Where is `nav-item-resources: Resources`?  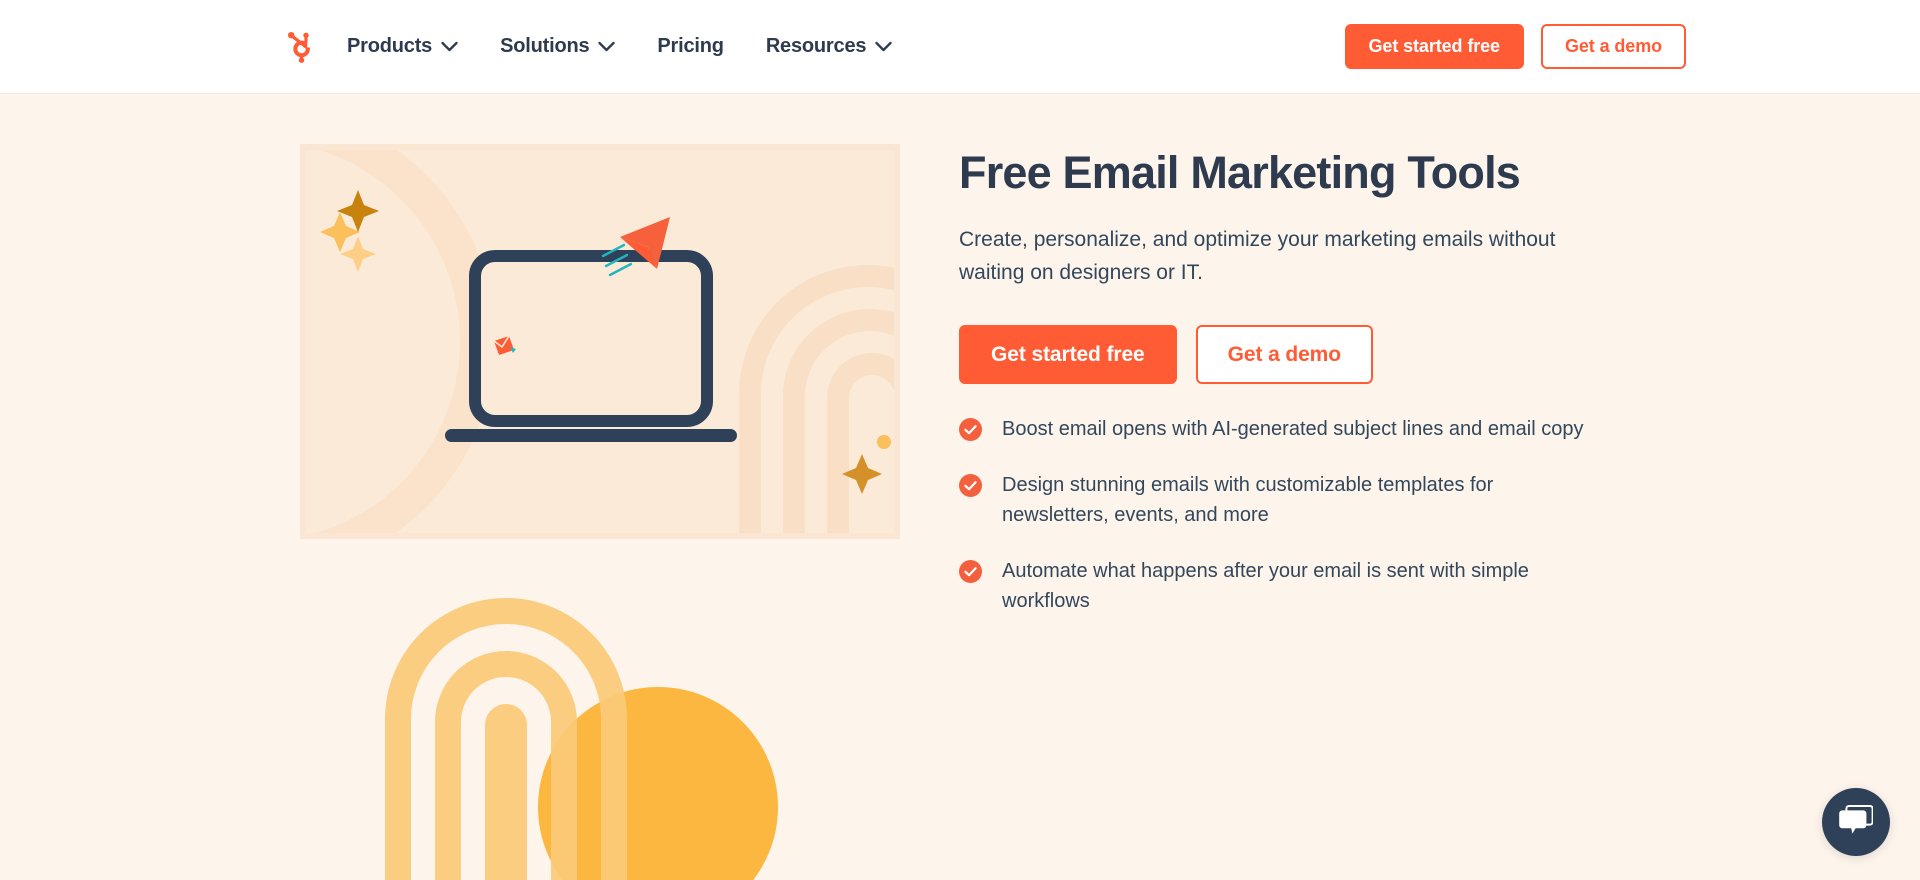 nav-item-resources: Resources is located at coordinates (829, 46).